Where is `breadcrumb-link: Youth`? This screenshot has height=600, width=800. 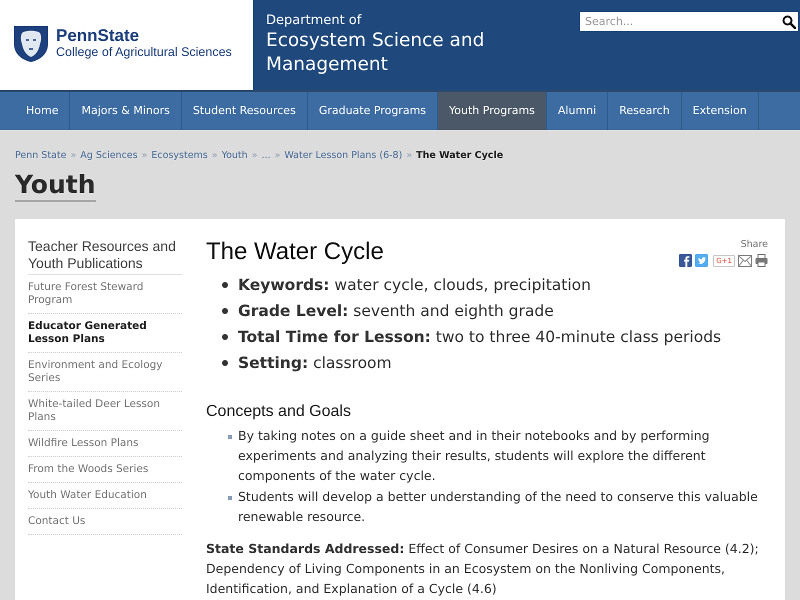
breadcrumb-link: Youth is located at coordinates (235, 156).